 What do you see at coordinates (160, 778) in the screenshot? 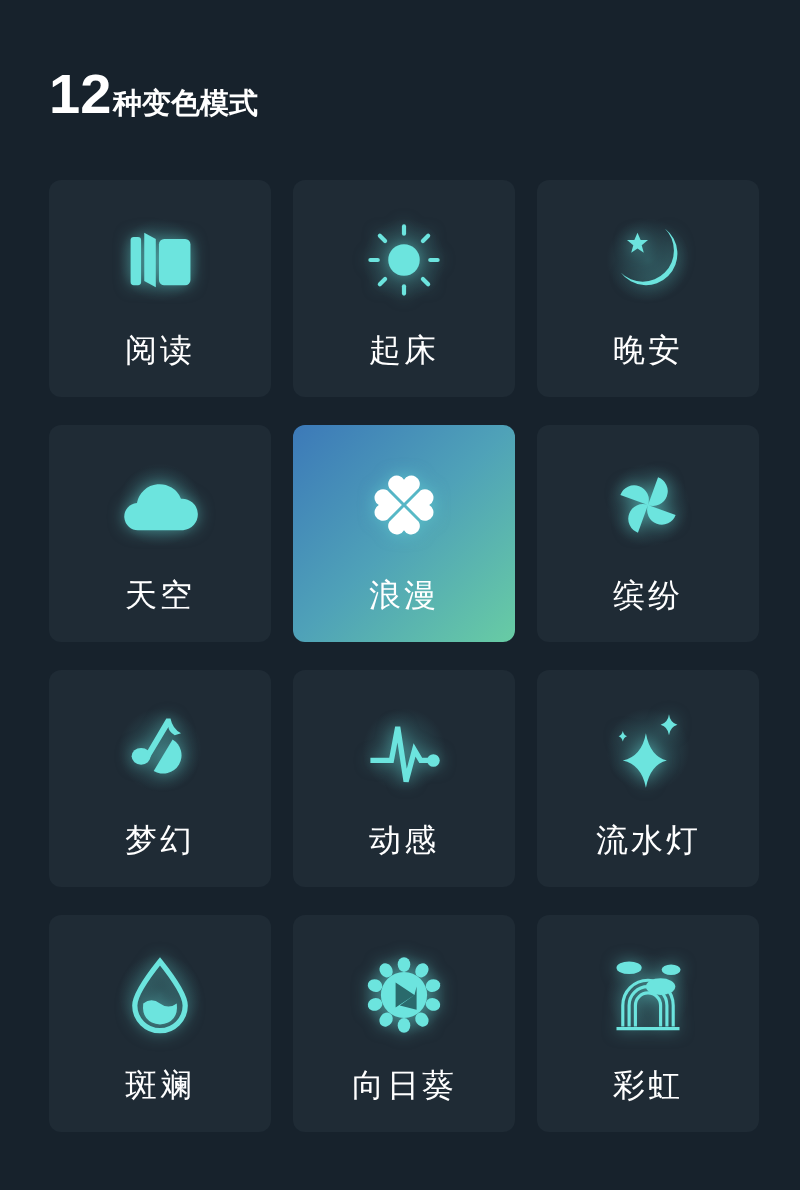
I see `mode-tile: 梦幻` at bounding box center [160, 778].